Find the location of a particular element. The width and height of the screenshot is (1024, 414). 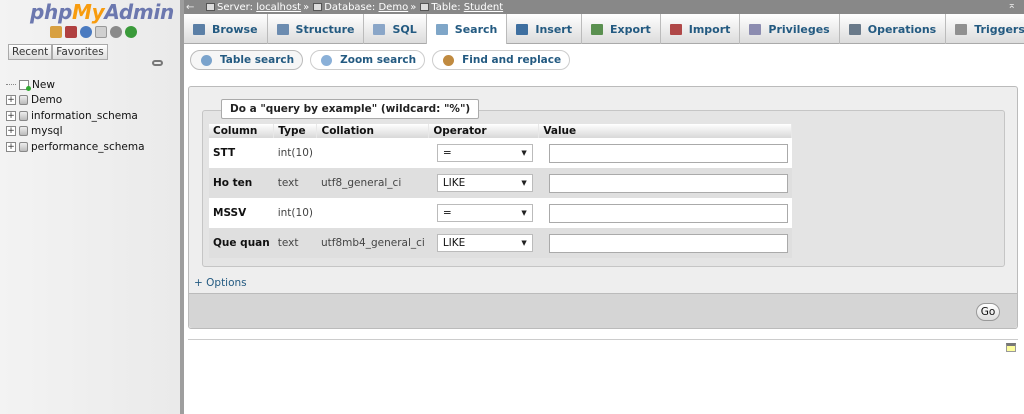

tab-privileges: Privileges is located at coordinates (790, 29).